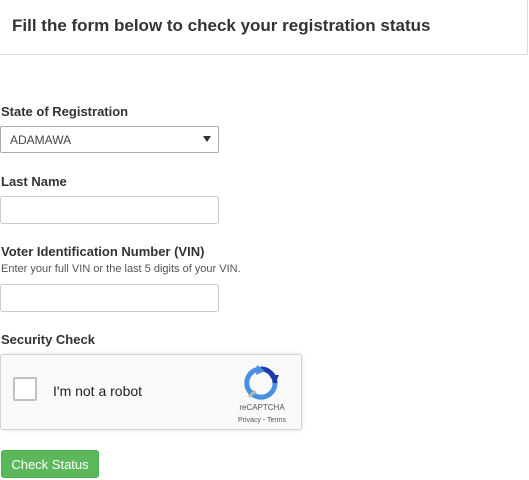 This screenshot has width=529, height=480. Describe the element at coordinates (65, 111) in the screenshot. I see `state-label: State of Registration` at that location.